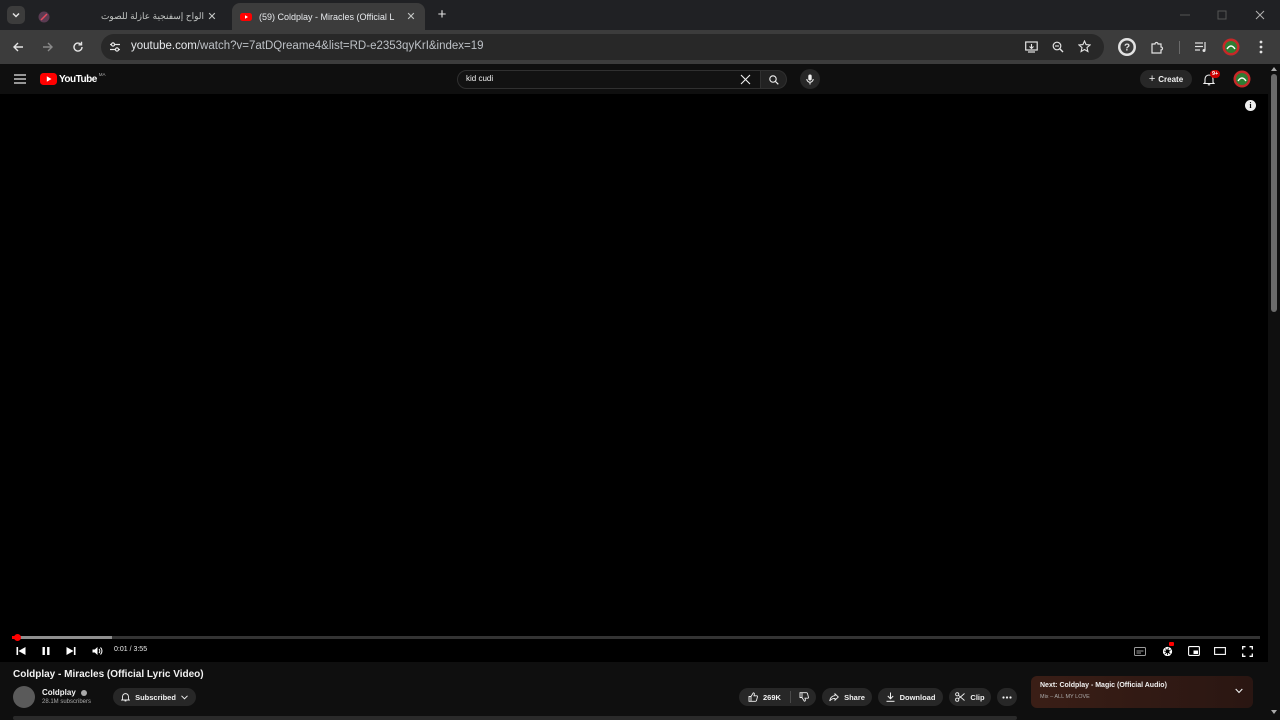 The image size is (1280, 720). I want to click on up-next-title: Next: Coldplay - Magic (Official Audio), so click(1103, 685).